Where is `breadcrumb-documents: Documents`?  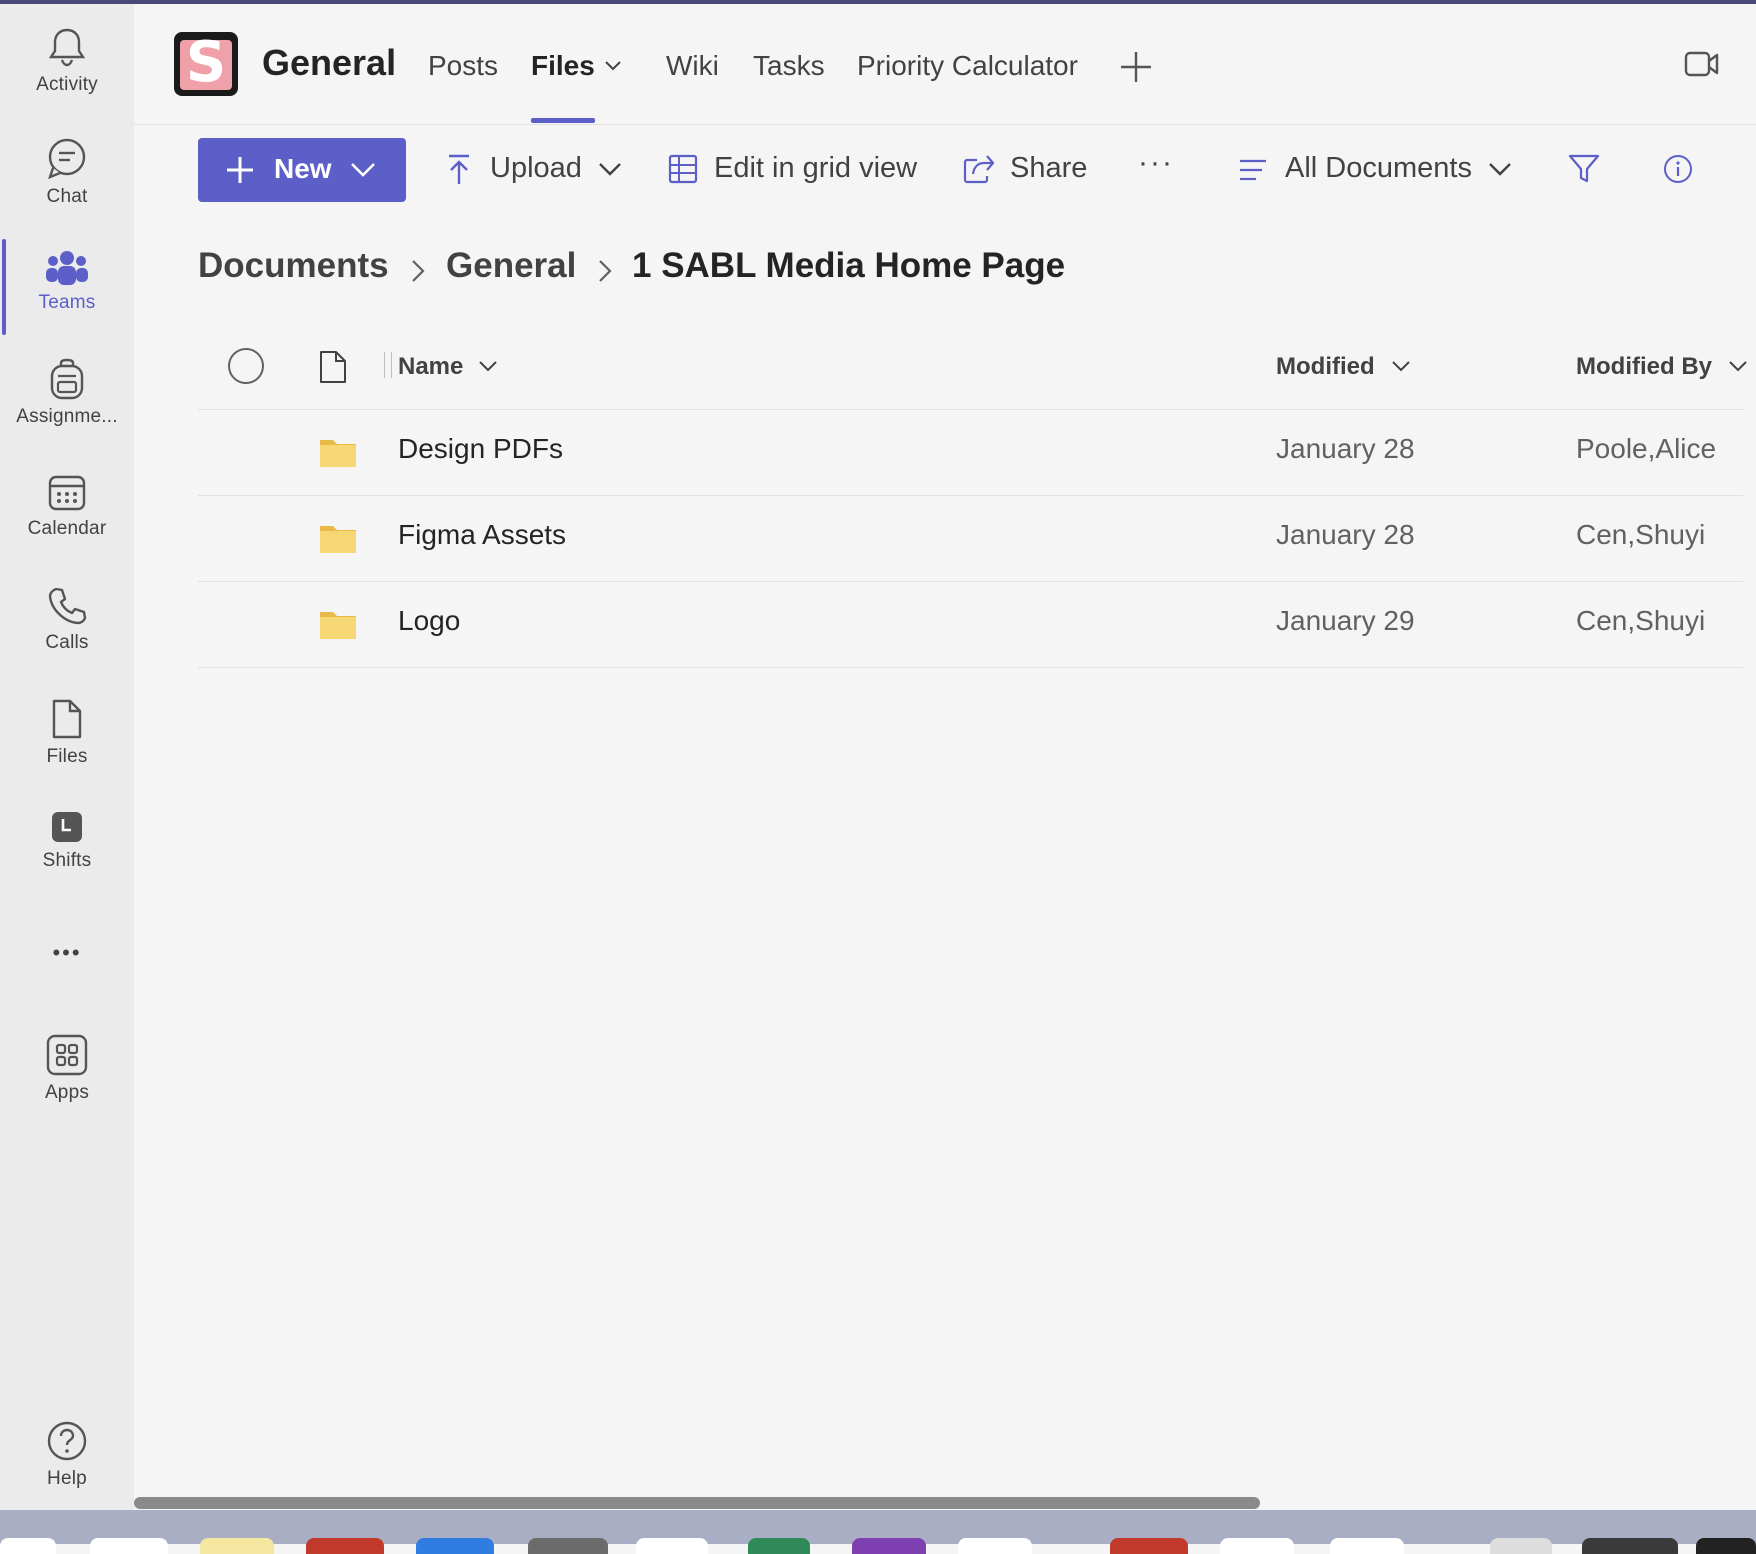 breadcrumb-documents: Documents is located at coordinates (293, 266).